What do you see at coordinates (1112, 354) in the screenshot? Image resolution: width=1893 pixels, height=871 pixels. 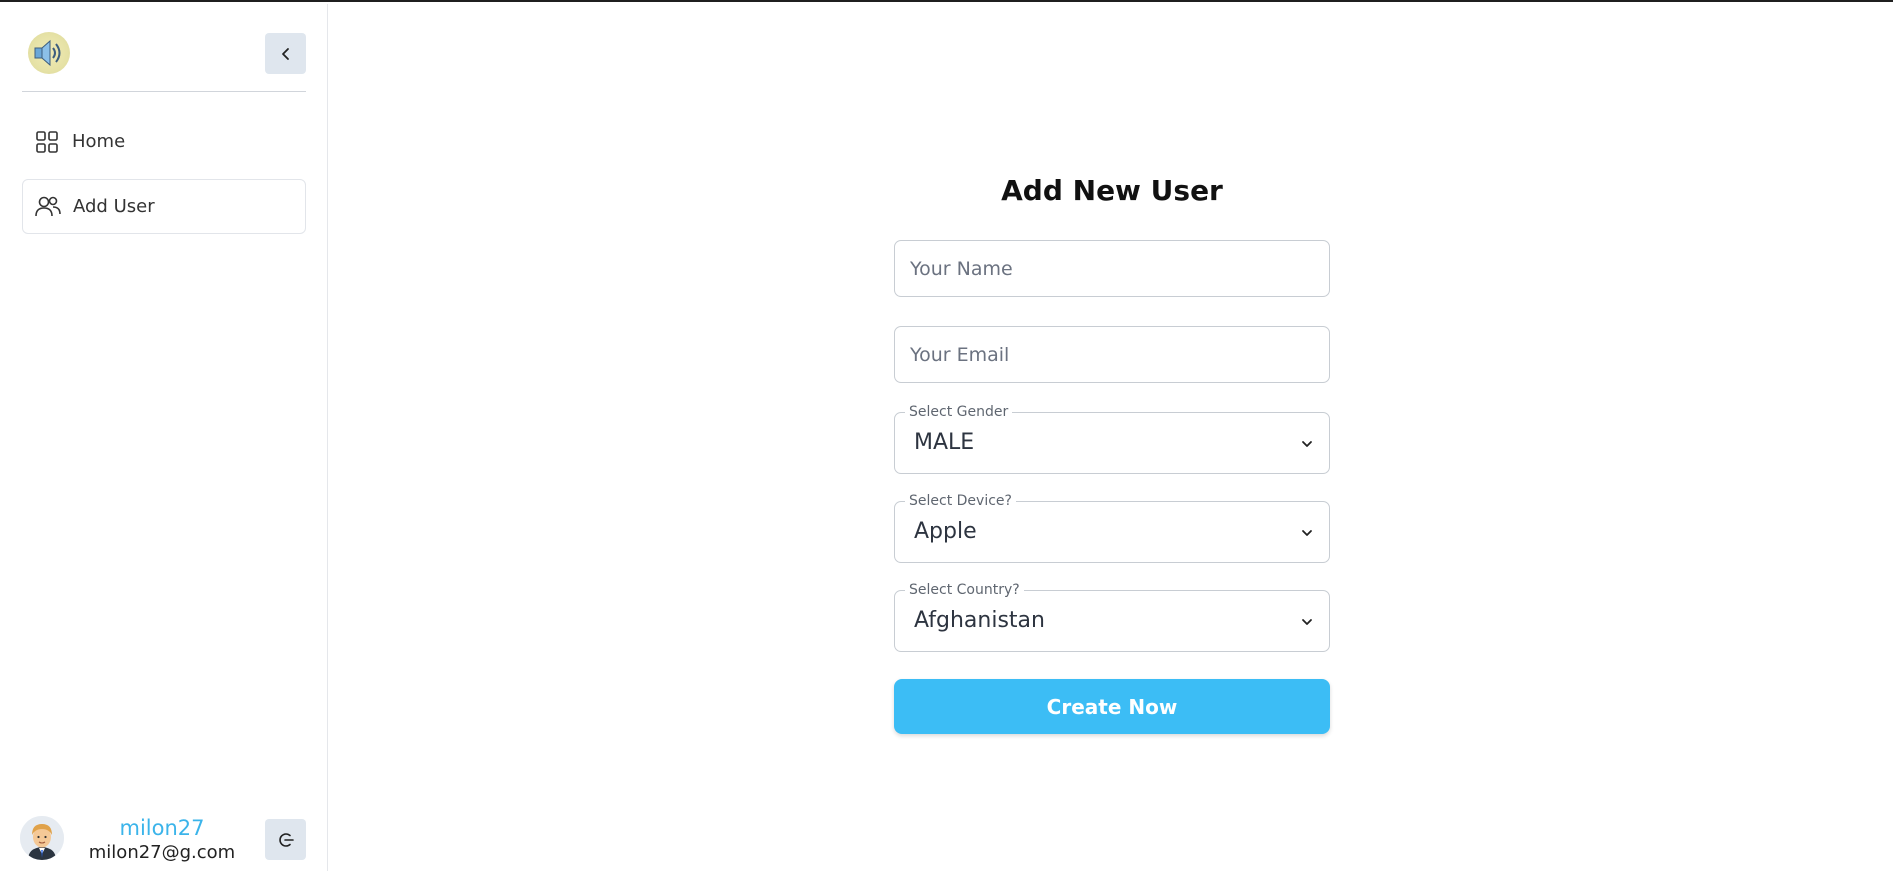 I see `email-input` at bounding box center [1112, 354].